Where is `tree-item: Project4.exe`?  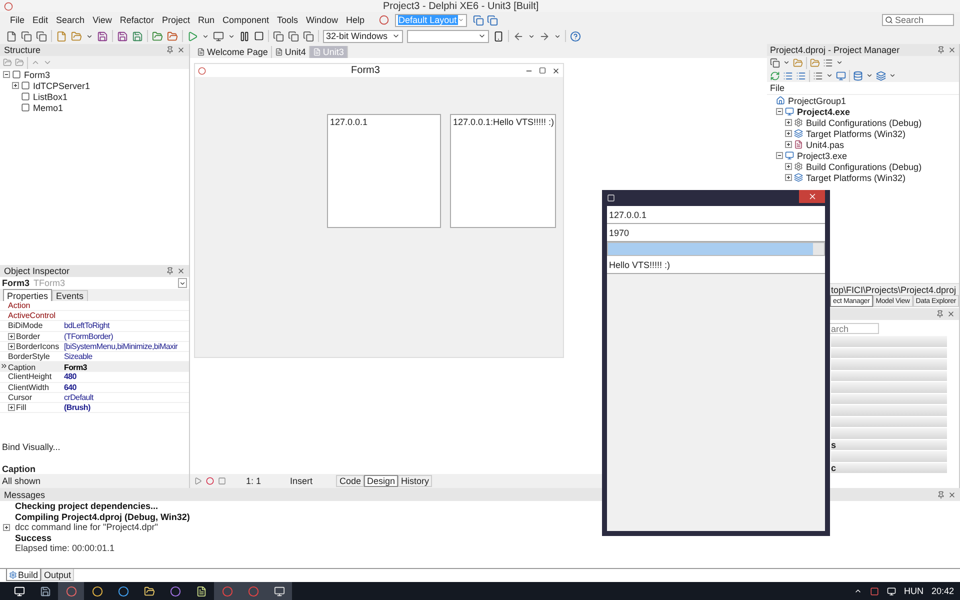 tree-item: Project4.exe is located at coordinates (824, 111).